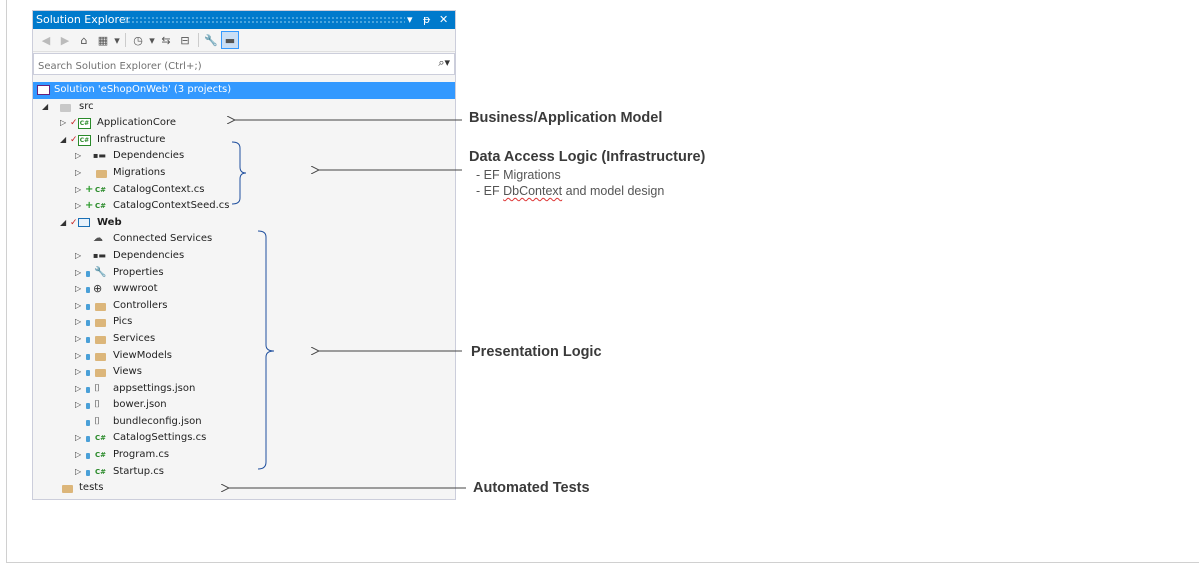 The height and width of the screenshot is (565, 1201). I want to click on annotation-ef-dbcontext: - EF DbContext and model design, so click(570, 191).